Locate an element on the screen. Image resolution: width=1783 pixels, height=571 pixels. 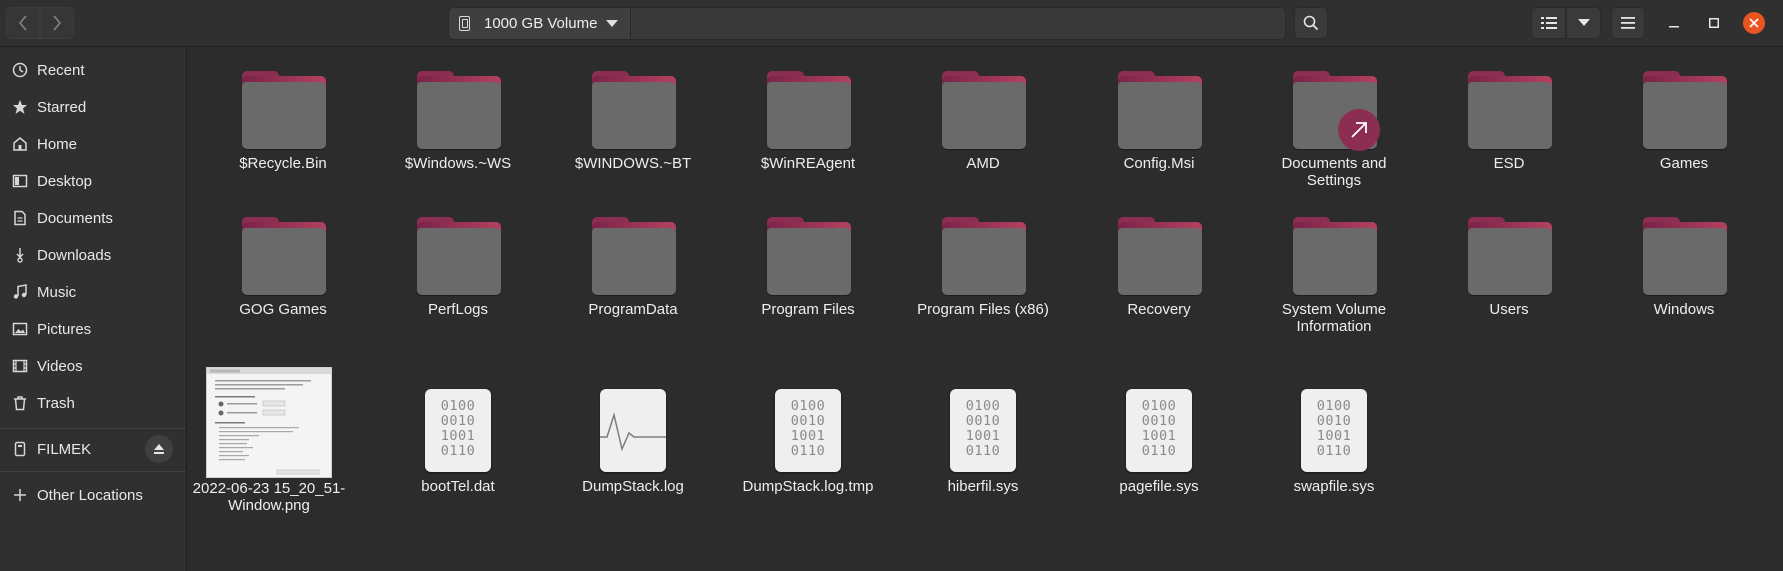
sidebar-item-downloads: Downloads is located at coordinates (93, 255).